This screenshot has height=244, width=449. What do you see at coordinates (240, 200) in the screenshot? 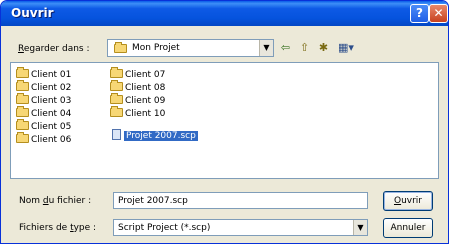
I see `filename-input: Projet 2007.scp` at bounding box center [240, 200].